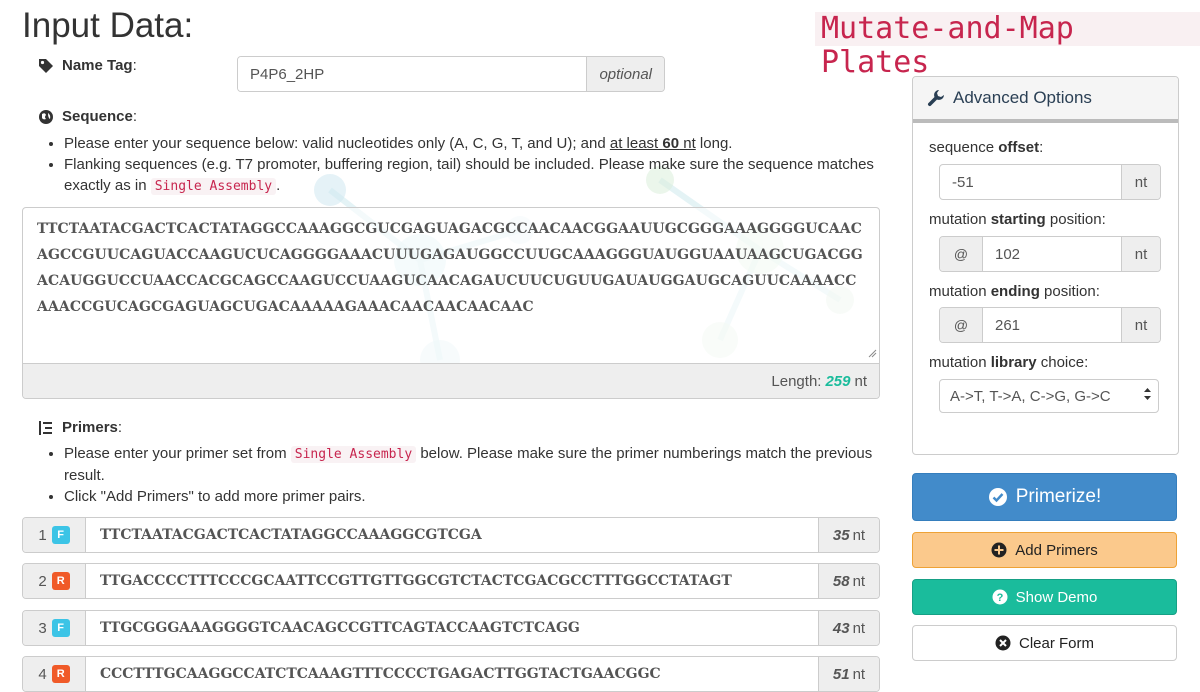  I want to click on primer-index: 3, so click(42, 628).